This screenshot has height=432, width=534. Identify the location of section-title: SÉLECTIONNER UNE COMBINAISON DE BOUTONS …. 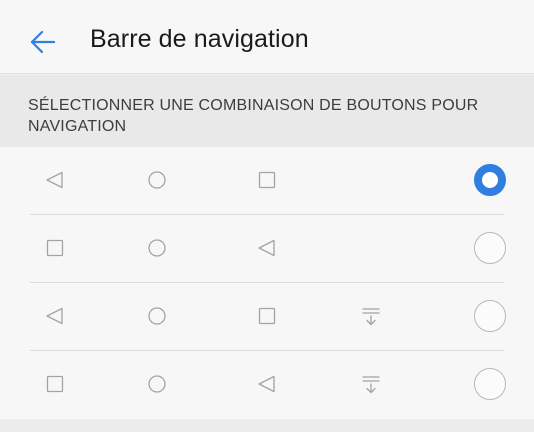
(253, 116).